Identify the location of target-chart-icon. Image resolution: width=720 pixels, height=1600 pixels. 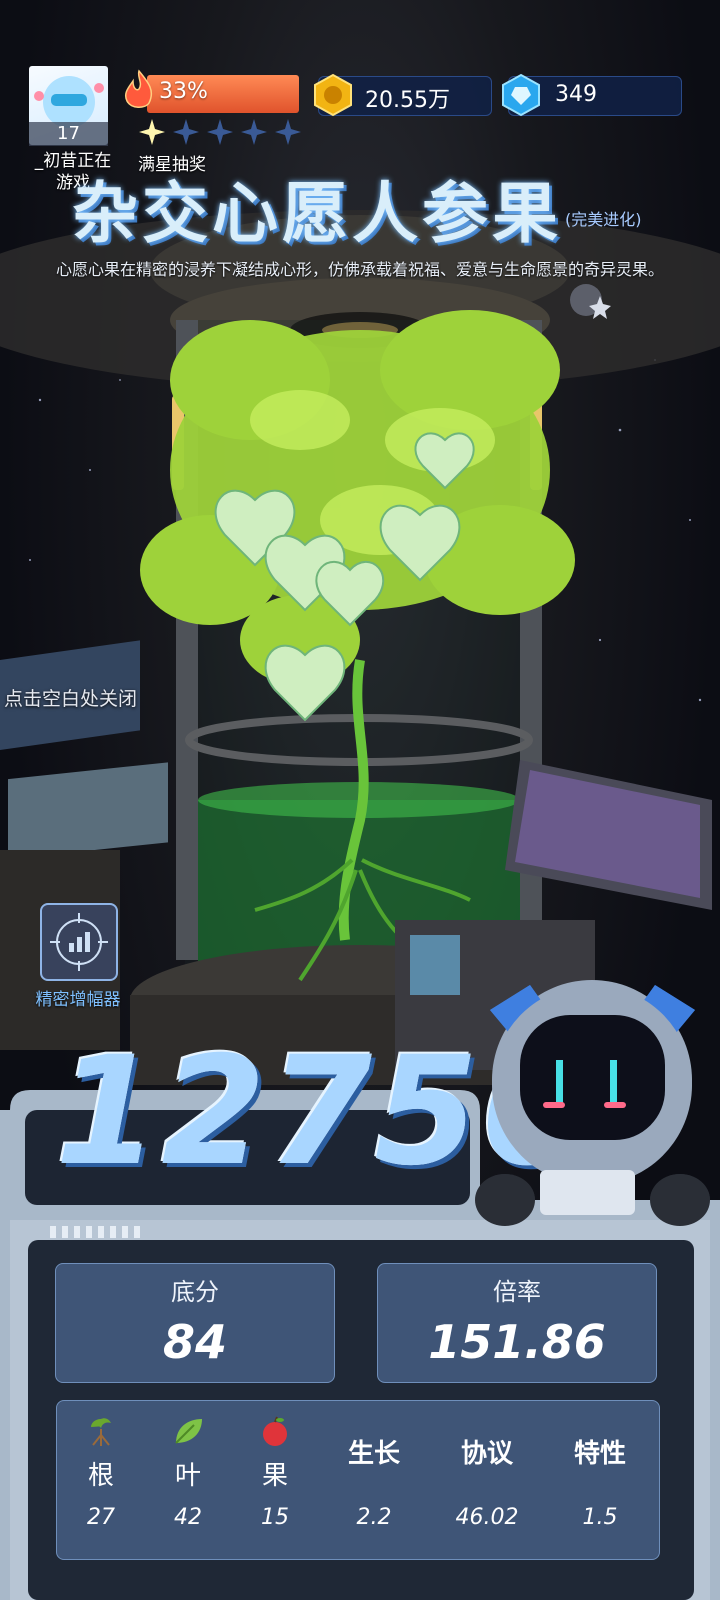
(79, 942).